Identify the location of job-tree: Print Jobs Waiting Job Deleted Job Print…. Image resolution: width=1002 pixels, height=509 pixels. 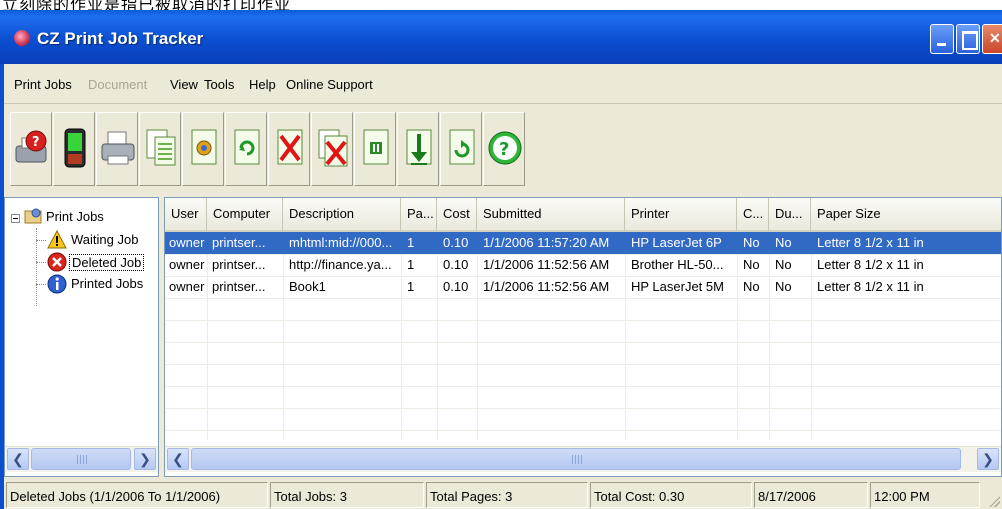
(81, 337).